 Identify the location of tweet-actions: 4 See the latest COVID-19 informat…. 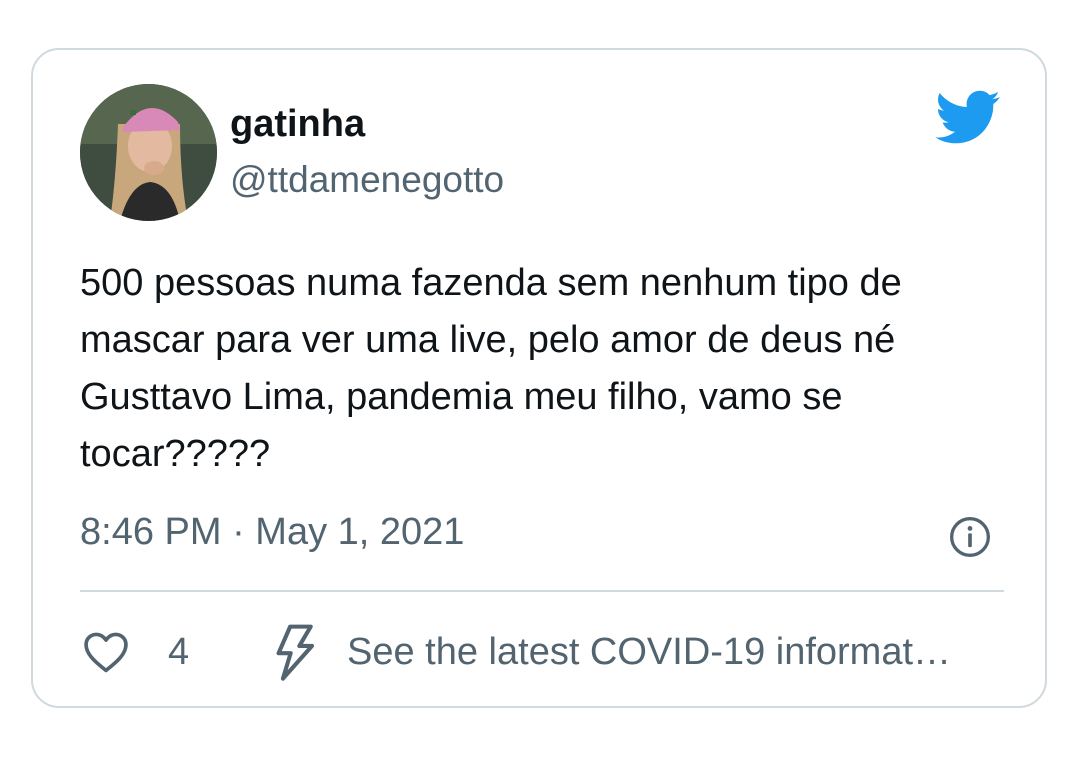
(542, 652).